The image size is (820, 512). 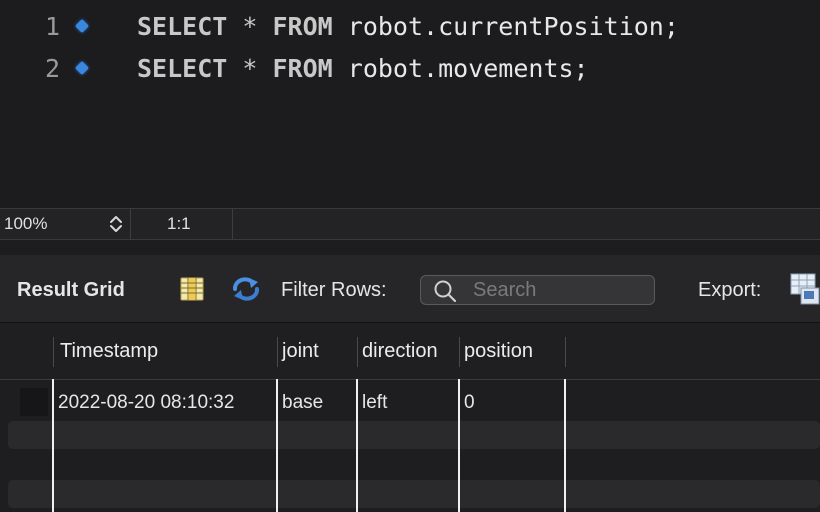 What do you see at coordinates (146, 403) in the screenshot?
I see `cell-timestamp: 2022-08-20 08:10:32` at bounding box center [146, 403].